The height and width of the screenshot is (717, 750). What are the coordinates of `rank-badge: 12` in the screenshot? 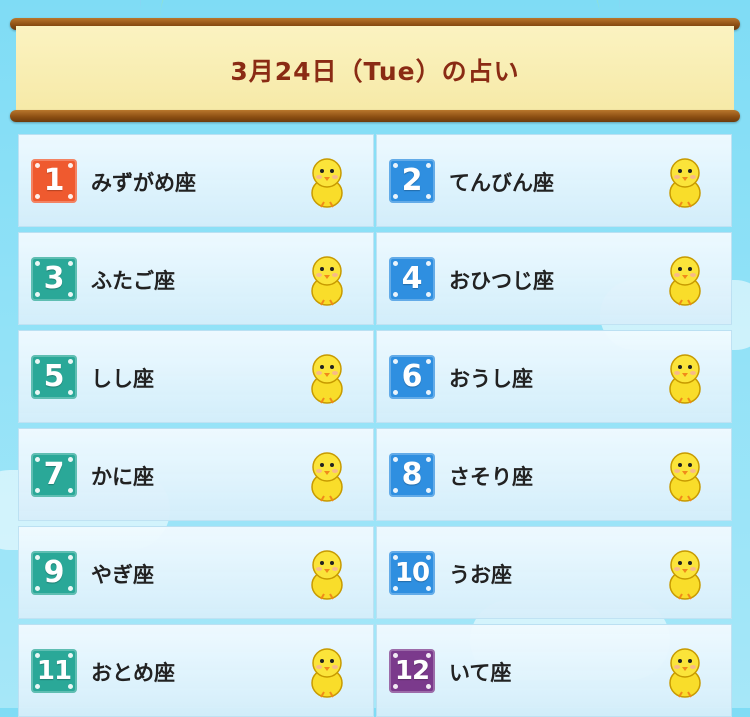 It's located at (412, 671).